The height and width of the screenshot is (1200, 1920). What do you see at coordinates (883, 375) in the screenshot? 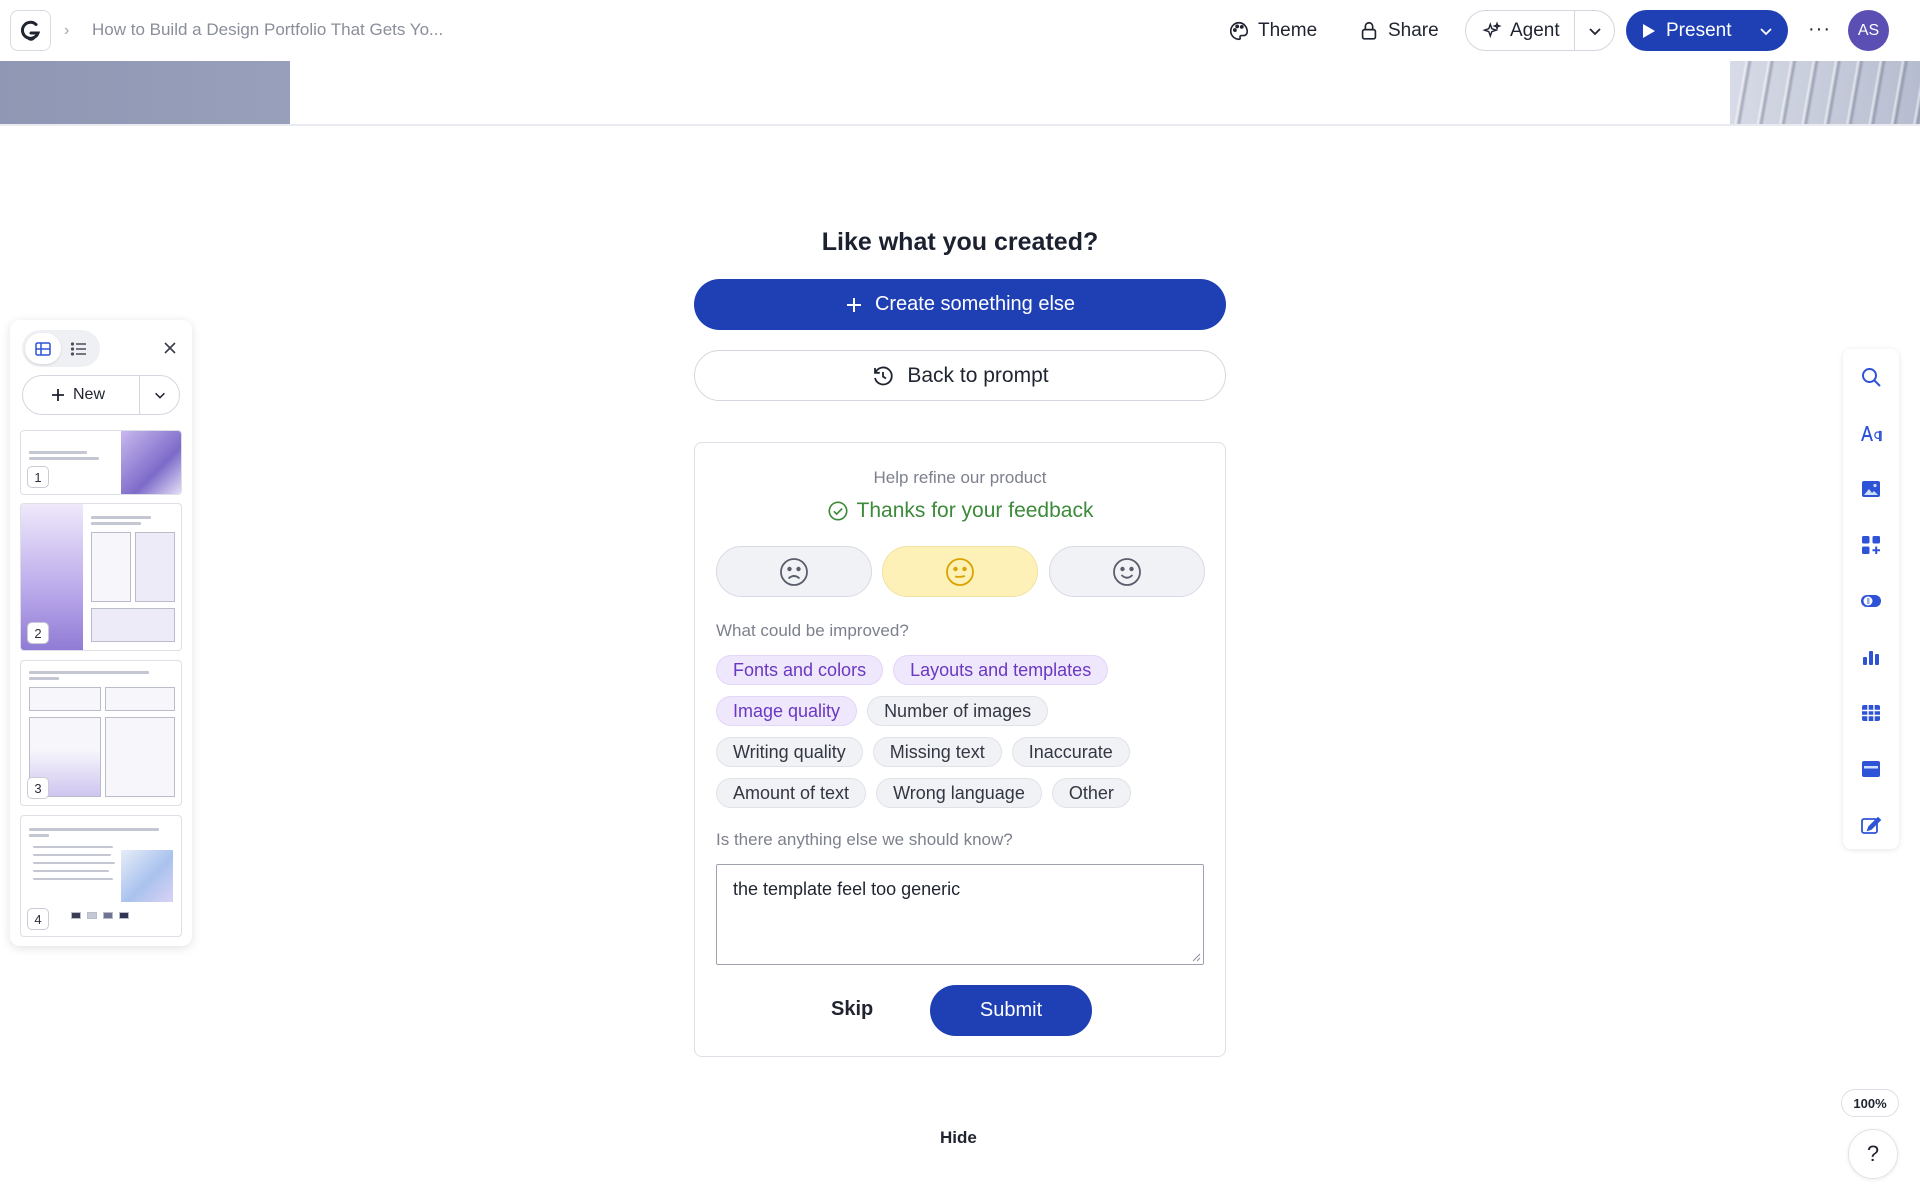
I see `history-icon` at bounding box center [883, 375].